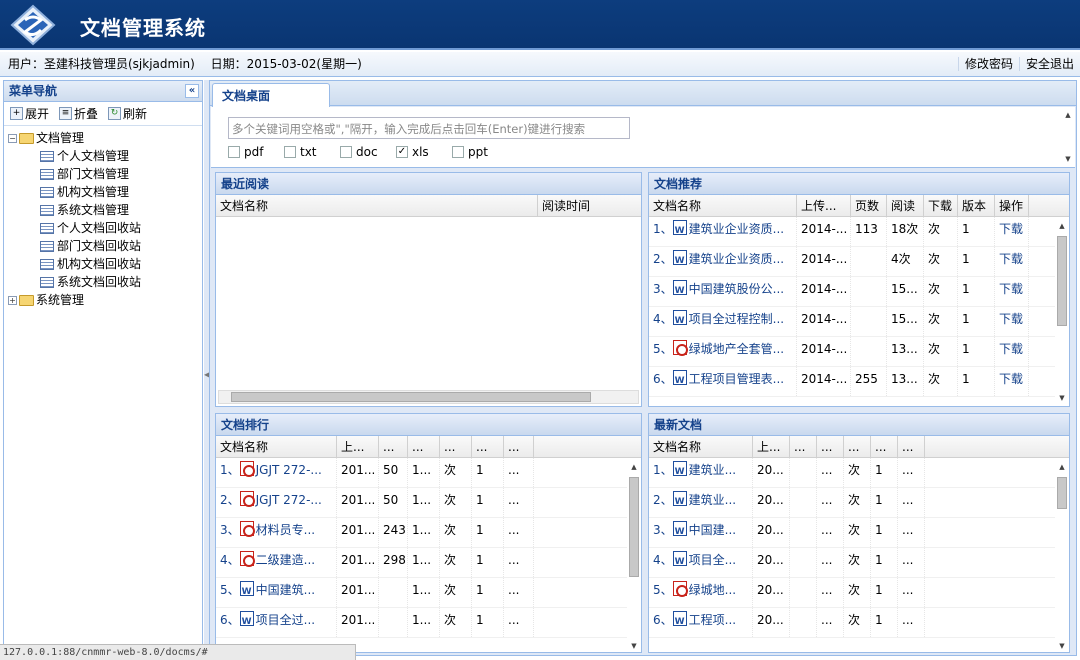 The height and width of the screenshot is (660, 1080). Describe the element at coordinates (312, 152) in the screenshot. I see `filter-txt: txt` at that location.